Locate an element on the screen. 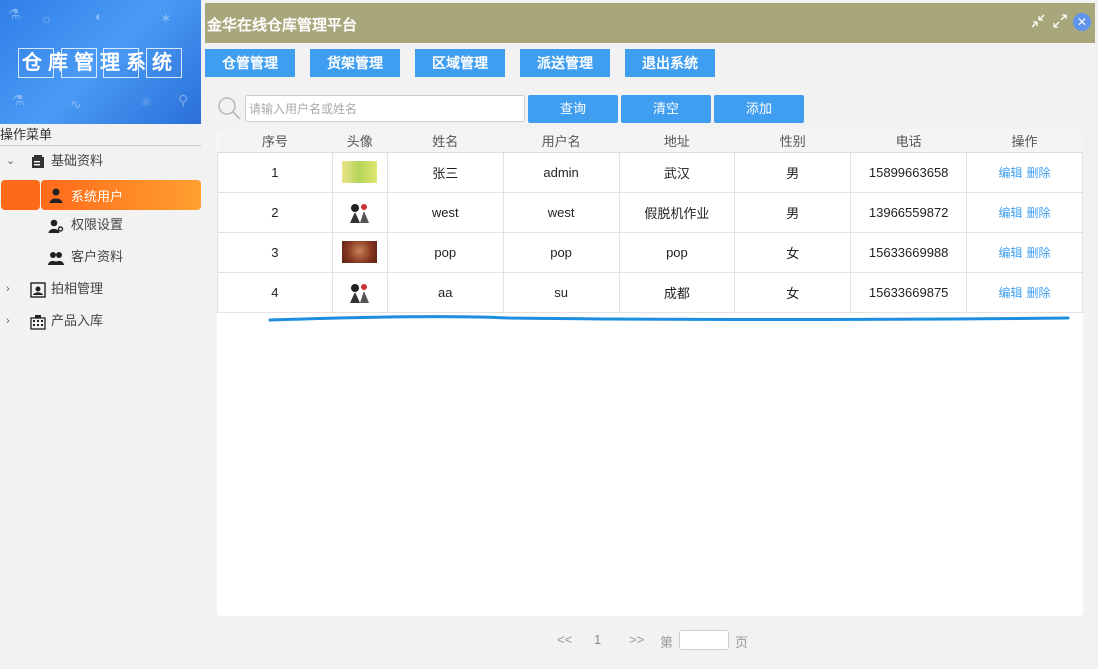  search-icon is located at coordinates (229, 108).